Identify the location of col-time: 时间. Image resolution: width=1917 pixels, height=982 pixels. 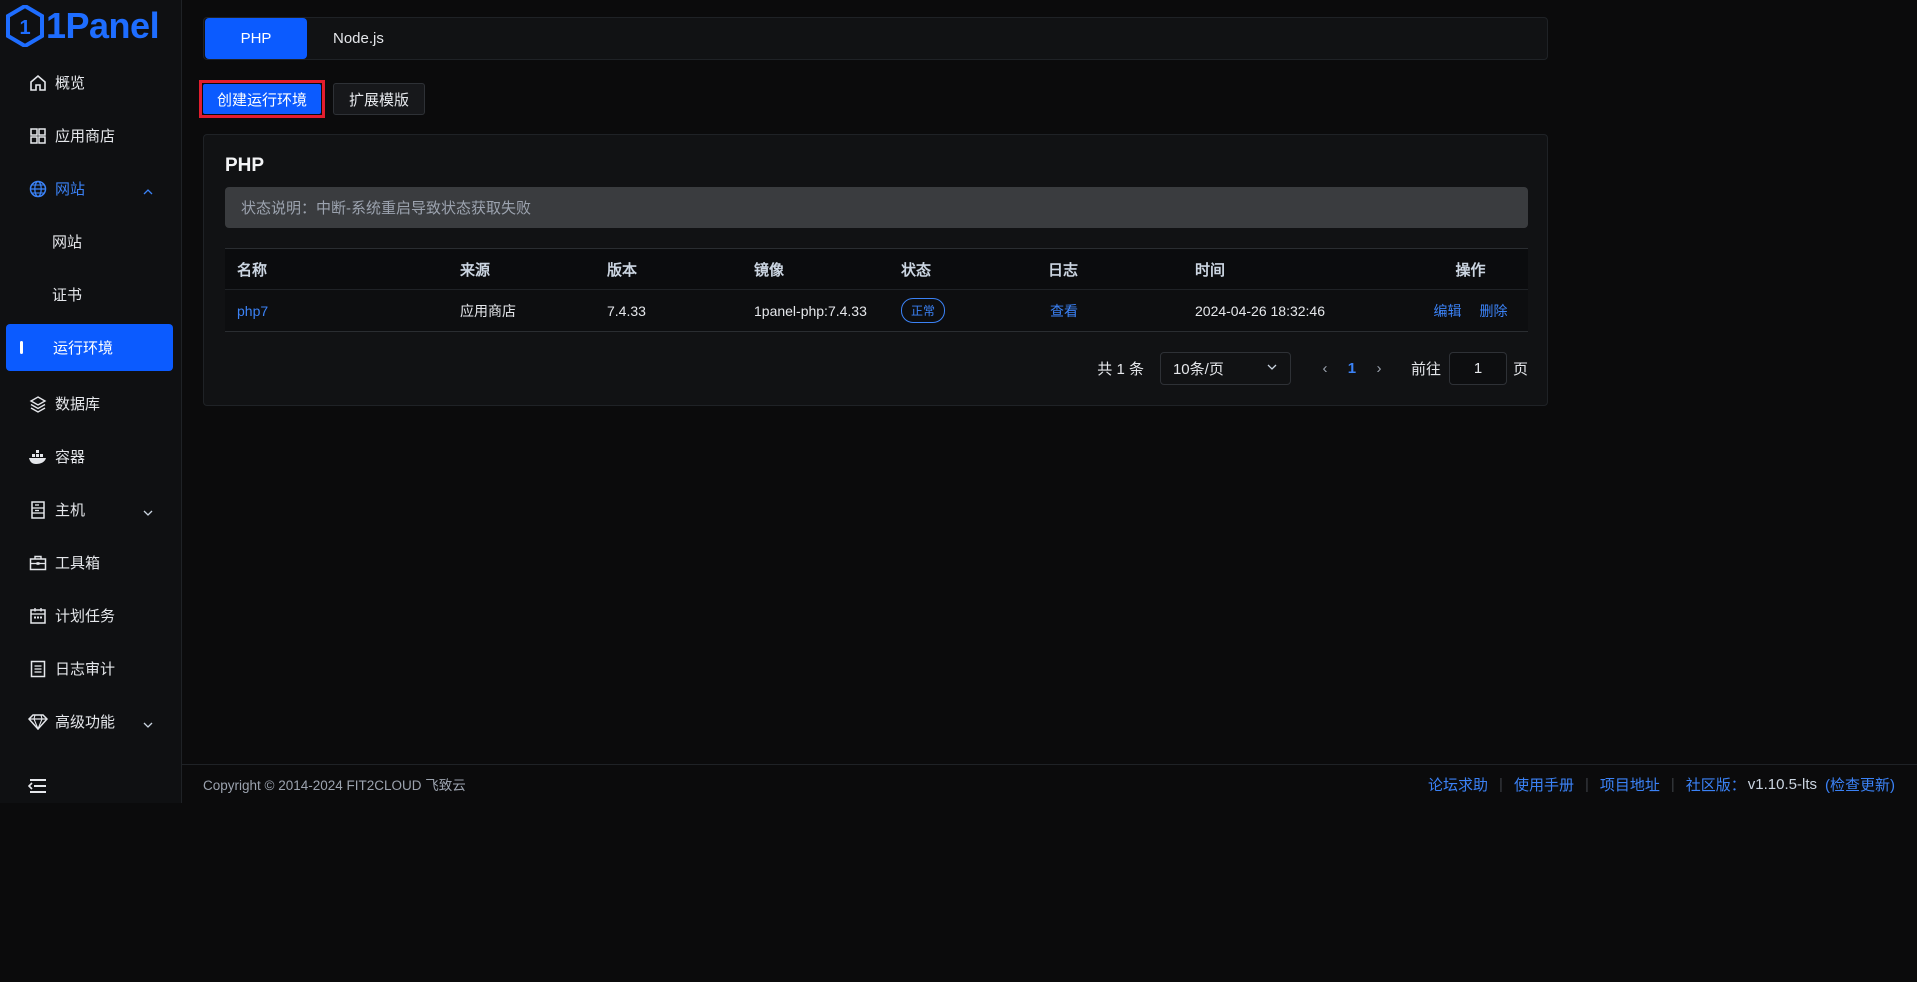
(1210, 270).